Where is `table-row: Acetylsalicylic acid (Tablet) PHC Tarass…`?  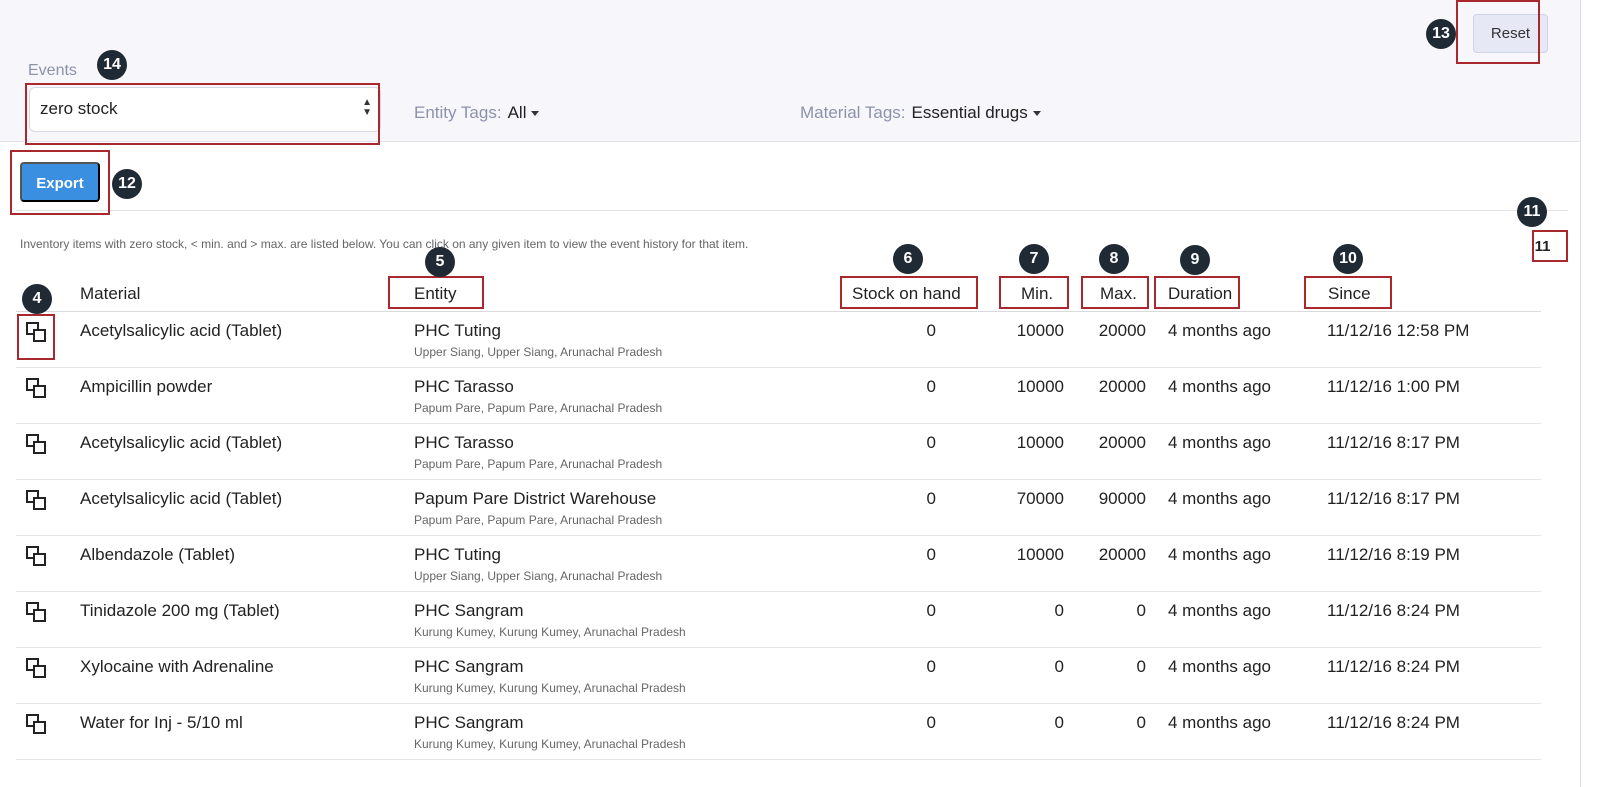 table-row: Acetylsalicylic acid (Tablet) PHC Tarass… is located at coordinates (778, 452).